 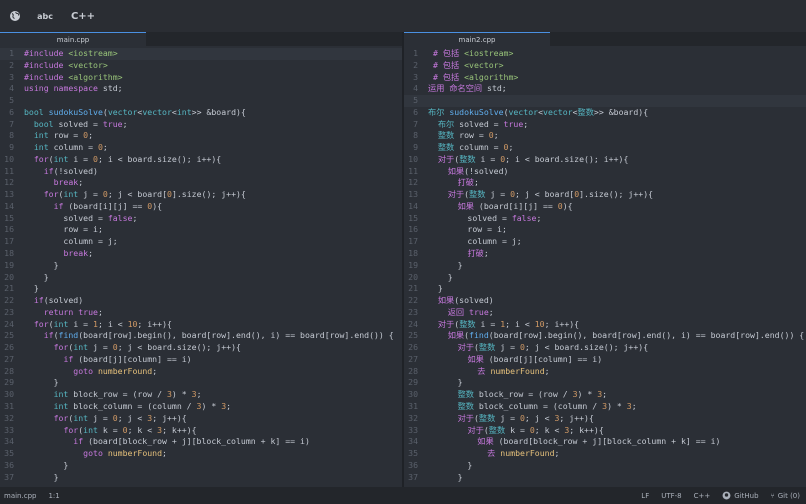 What do you see at coordinates (550, 194) in the screenshot?
I see `code-text: 对于(整数 j = 0; j < board[0].size(); j++){` at bounding box center [550, 194].